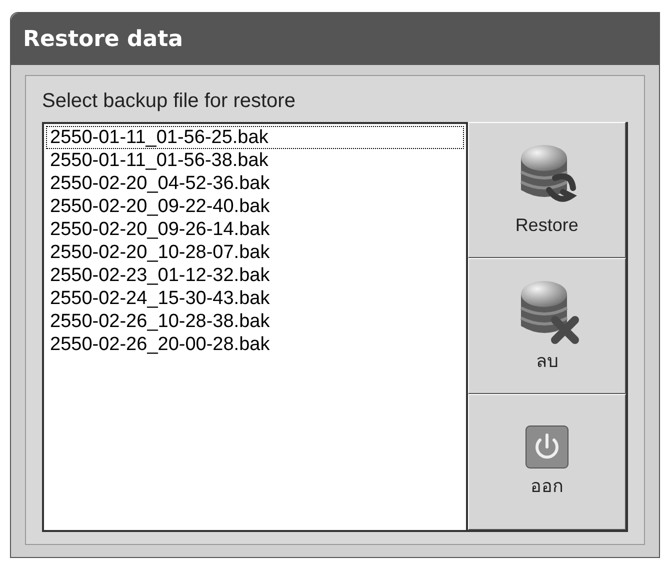  What do you see at coordinates (255, 183) in the screenshot?
I see `file-item: 2550-02-20_04-52-36.bak` at bounding box center [255, 183].